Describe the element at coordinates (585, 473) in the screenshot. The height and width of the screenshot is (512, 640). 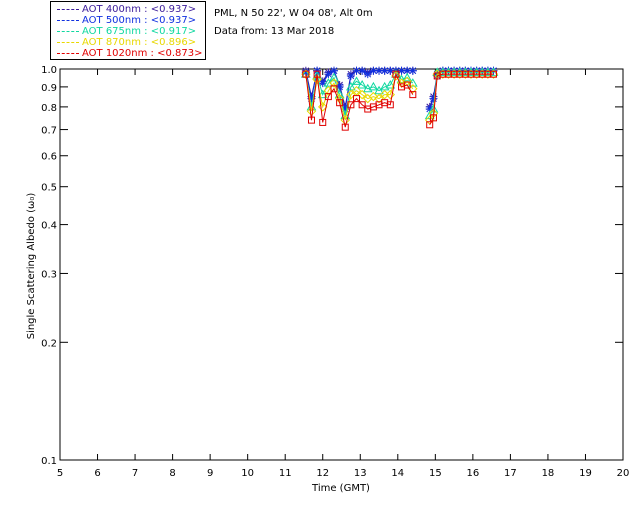
I see `x-tick-label: 19` at that location.